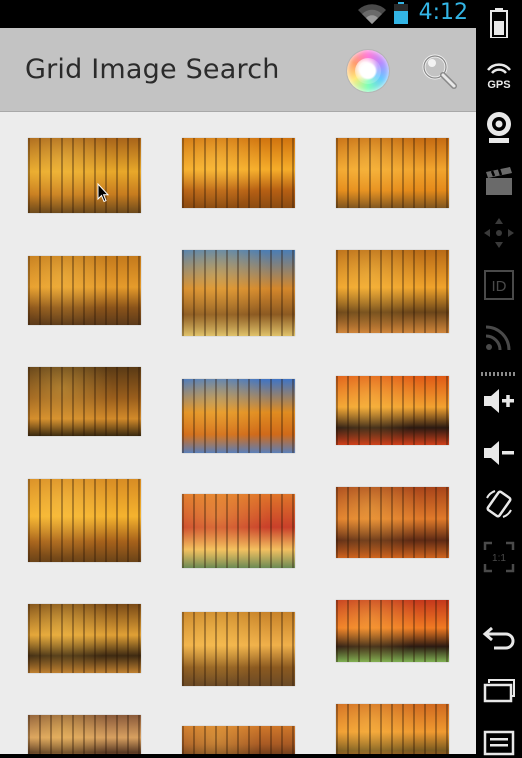 This screenshot has height=758, width=522. Describe the element at coordinates (499, 337) in the screenshot. I see `wifi-signal-icon` at that location.